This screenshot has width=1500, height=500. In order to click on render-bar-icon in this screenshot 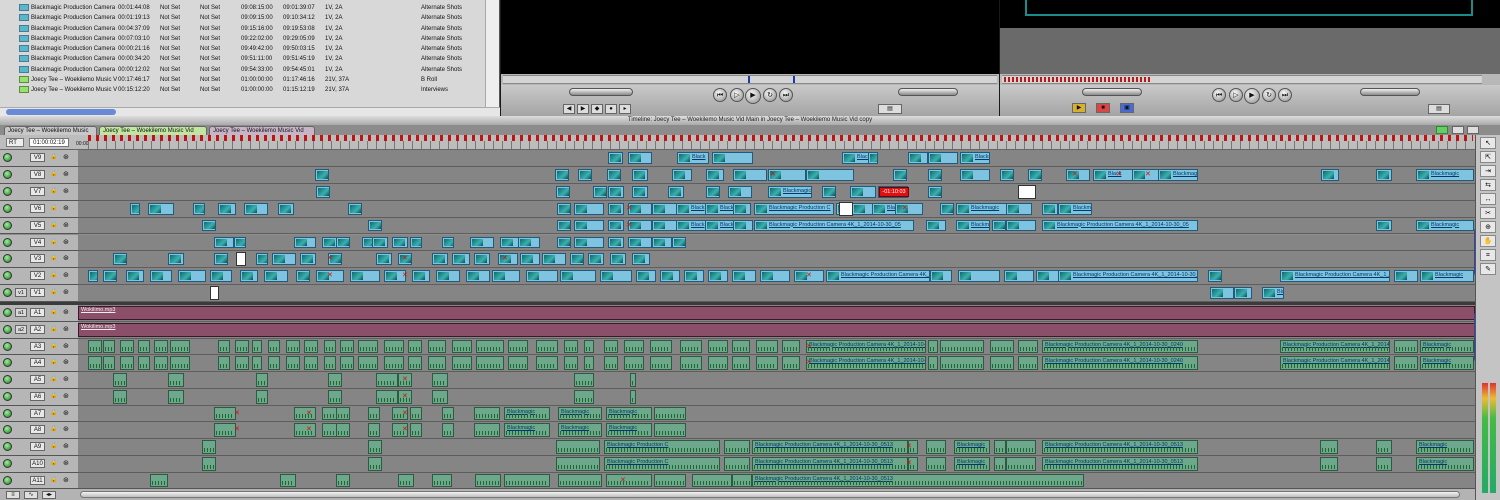, I will do `click(1442, 130)`.